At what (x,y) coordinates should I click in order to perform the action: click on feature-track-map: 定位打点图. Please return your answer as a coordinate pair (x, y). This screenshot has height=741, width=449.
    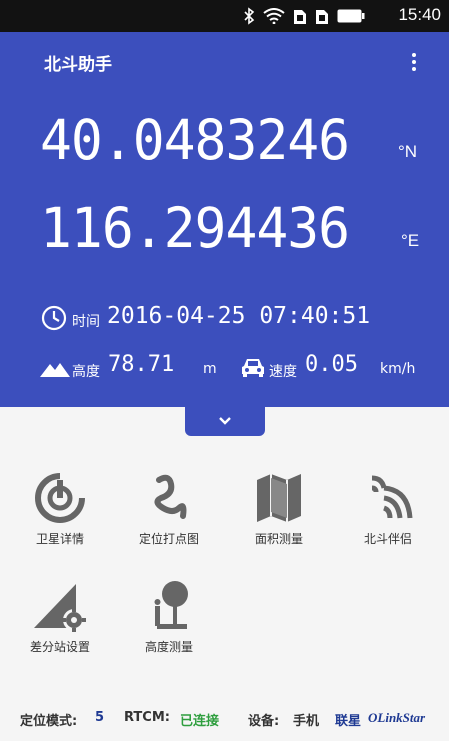
    Looking at the image, I should click on (169, 508).